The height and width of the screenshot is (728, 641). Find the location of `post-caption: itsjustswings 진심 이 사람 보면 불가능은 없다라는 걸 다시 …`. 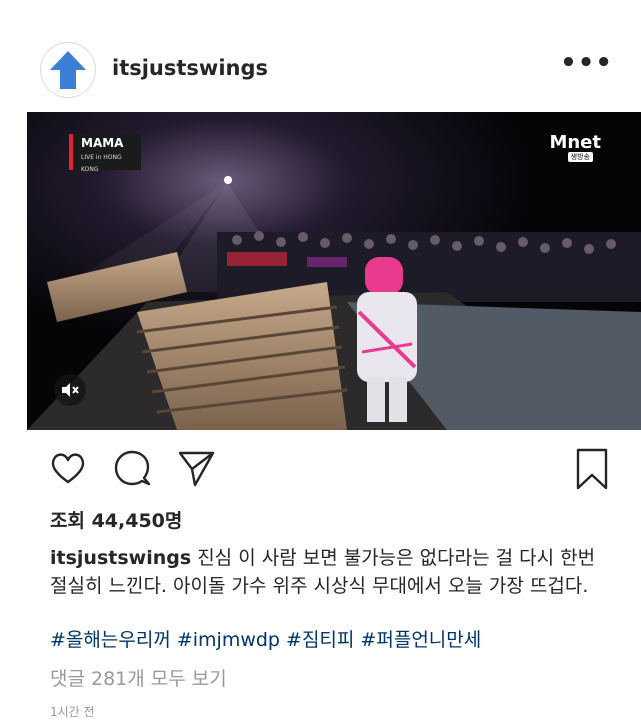

post-caption: itsjustswings 진심 이 사람 보면 불가능은 없다라는 걸 다시 … is located at coordinates (330, 572).